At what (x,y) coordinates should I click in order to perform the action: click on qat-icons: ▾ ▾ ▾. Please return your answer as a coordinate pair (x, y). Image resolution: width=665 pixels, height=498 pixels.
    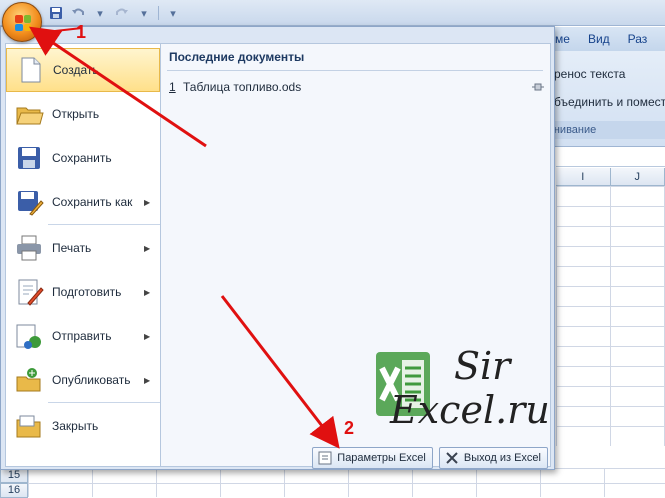
    Looking at the image, I should click on (114, 13).